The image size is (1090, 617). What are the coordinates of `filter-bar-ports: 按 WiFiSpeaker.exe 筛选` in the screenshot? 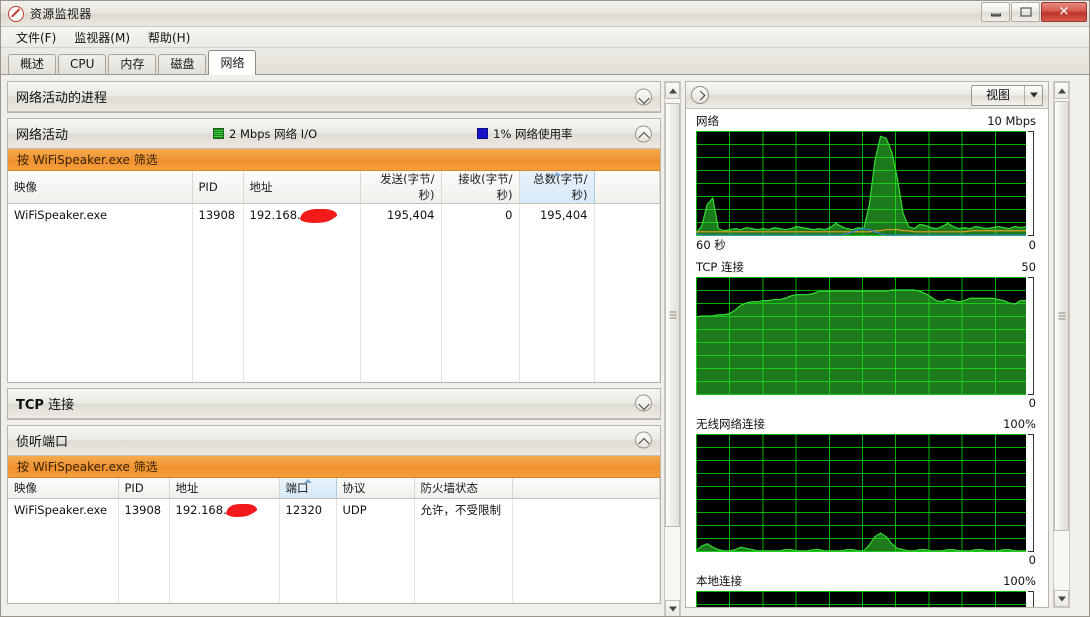 It's located at (334, 466).